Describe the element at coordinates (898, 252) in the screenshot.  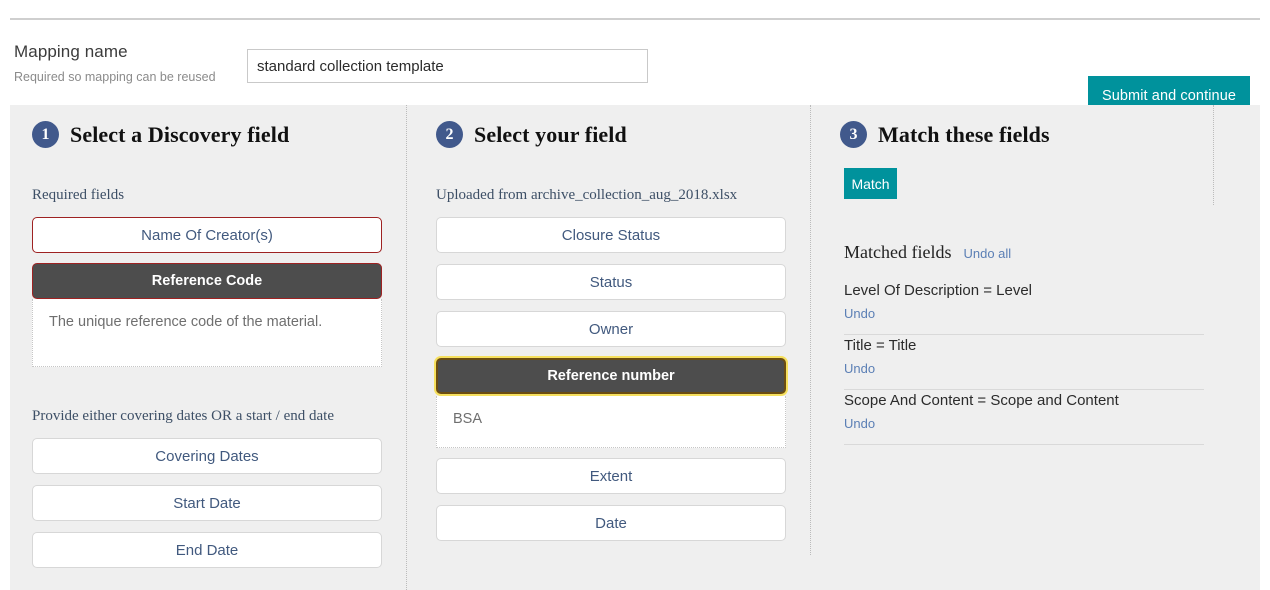
I see `matched-fields-title: Matched fields` at that location.